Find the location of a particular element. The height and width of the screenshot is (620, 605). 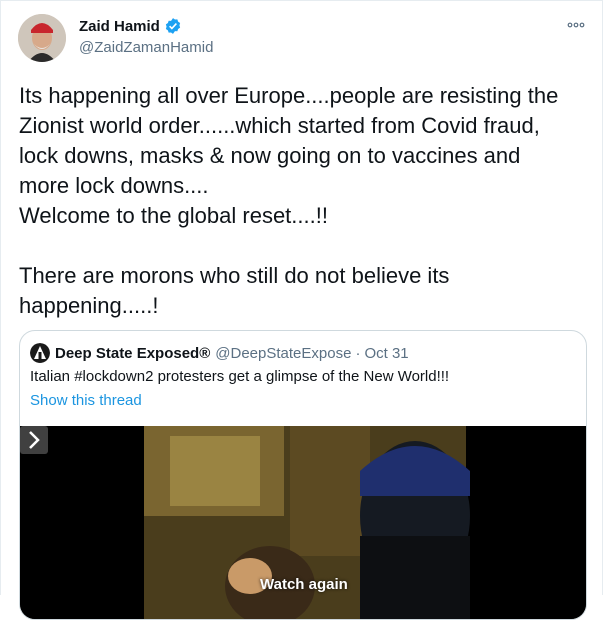

show-thread-link: Show this thread is located at coordinates (86, 400).